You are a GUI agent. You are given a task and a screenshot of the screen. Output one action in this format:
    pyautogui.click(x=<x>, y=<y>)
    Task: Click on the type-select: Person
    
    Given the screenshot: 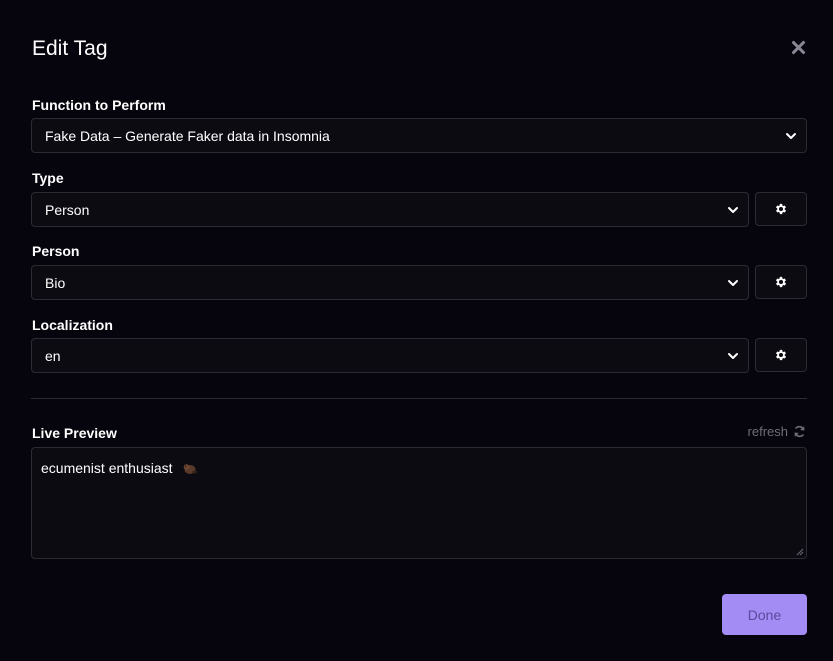 What is the action you would take?
    pyautogui.click(x=390, y=209)
    